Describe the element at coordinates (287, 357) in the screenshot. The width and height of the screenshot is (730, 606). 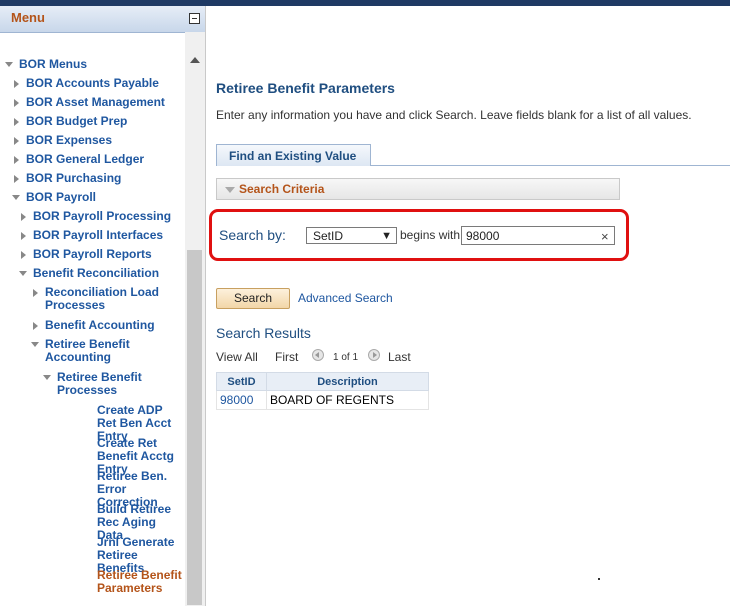
I see `first-label: First` at that location.